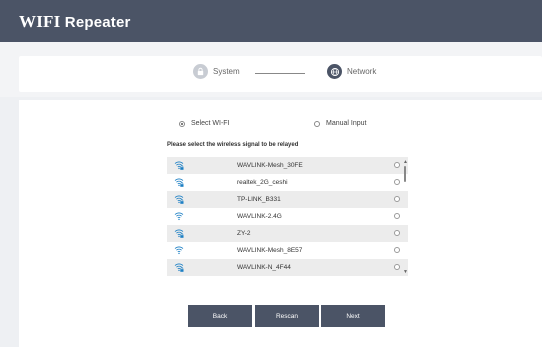  I want to click on page-title: WIFI Repeater, so click(75, 22).